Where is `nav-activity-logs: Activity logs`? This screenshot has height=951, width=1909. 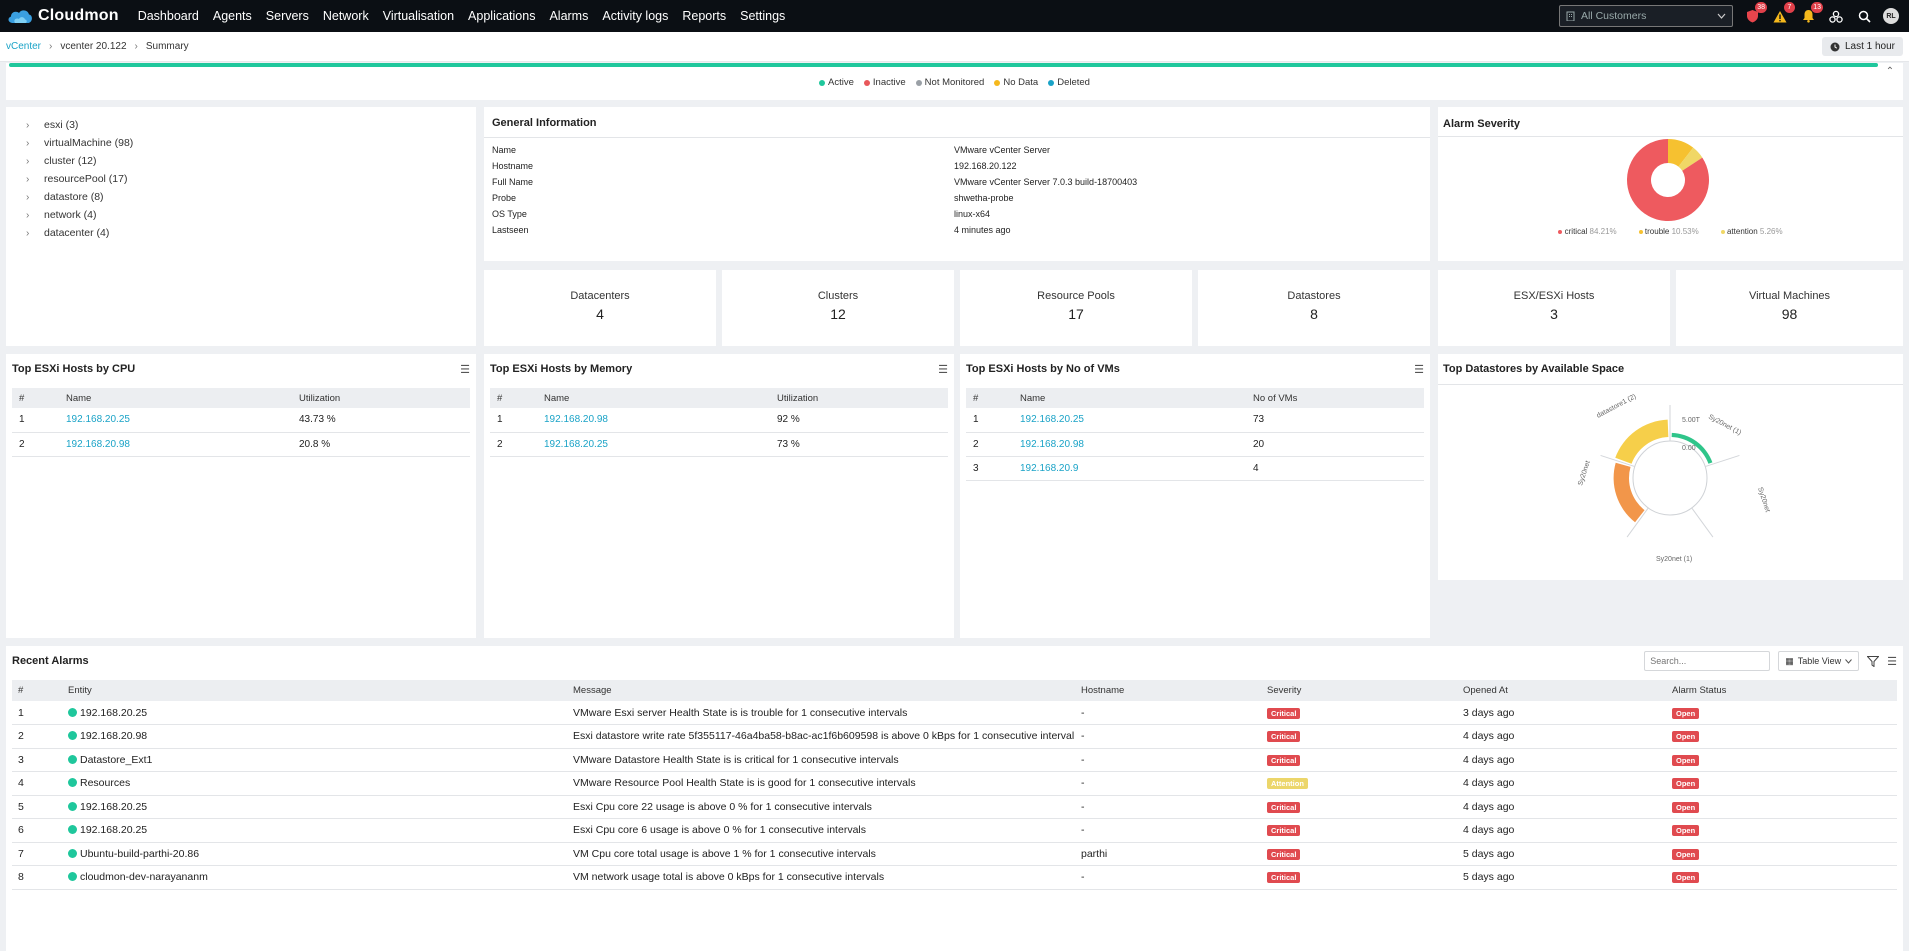
nav-activity-logs: Activity logs is located at coordinates (635, 16).